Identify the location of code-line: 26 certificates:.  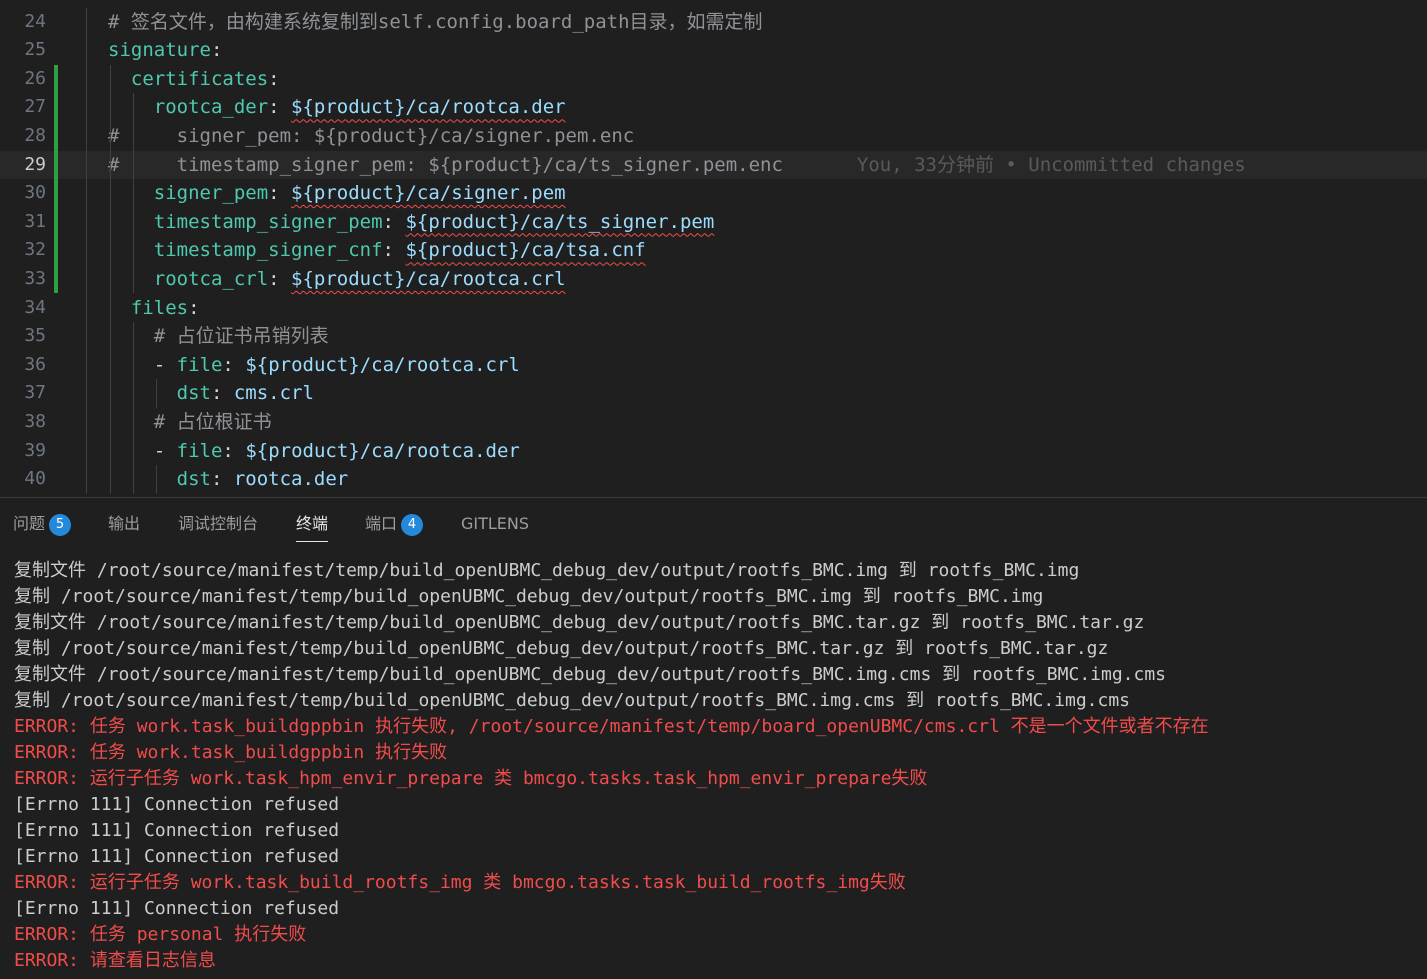
(713, 79).